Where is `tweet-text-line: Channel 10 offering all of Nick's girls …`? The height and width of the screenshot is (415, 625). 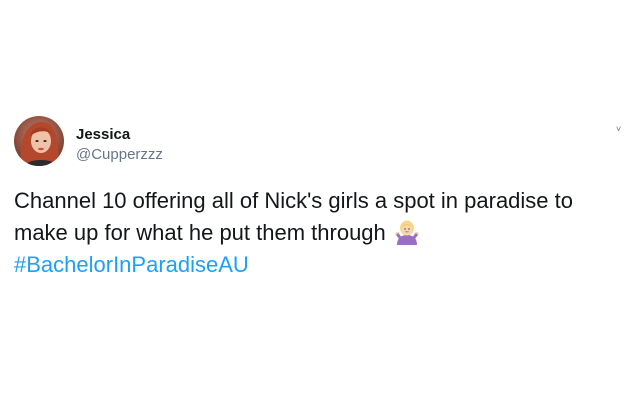
tweet-text-line: Channel 10 offering all of Nick's girls … is located at coordinates (293, 200).